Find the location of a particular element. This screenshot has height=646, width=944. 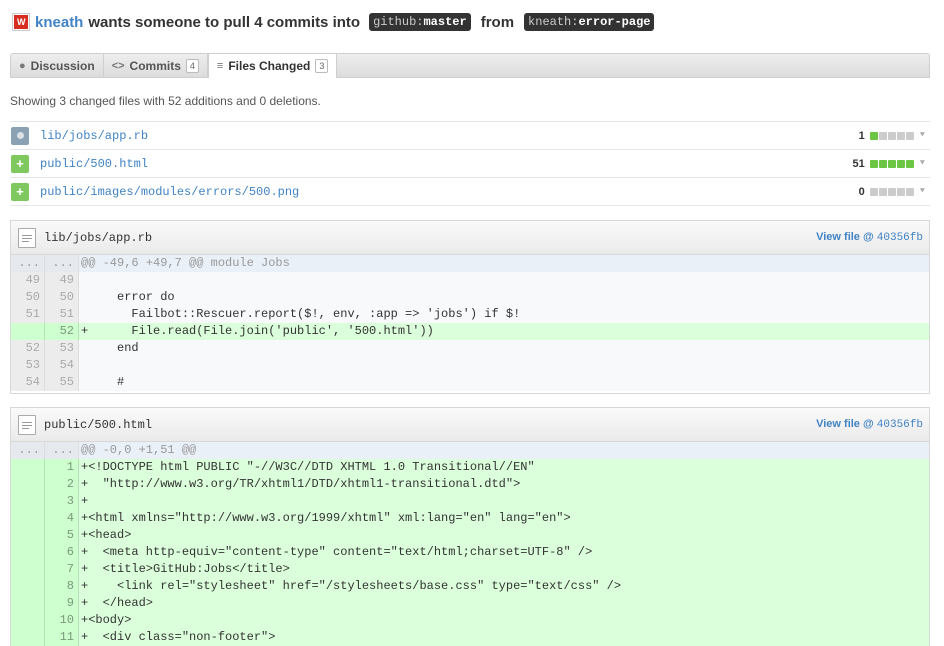

tab-files-changed: ≡ Files Changed 3 is located at coordinates (272, 65).